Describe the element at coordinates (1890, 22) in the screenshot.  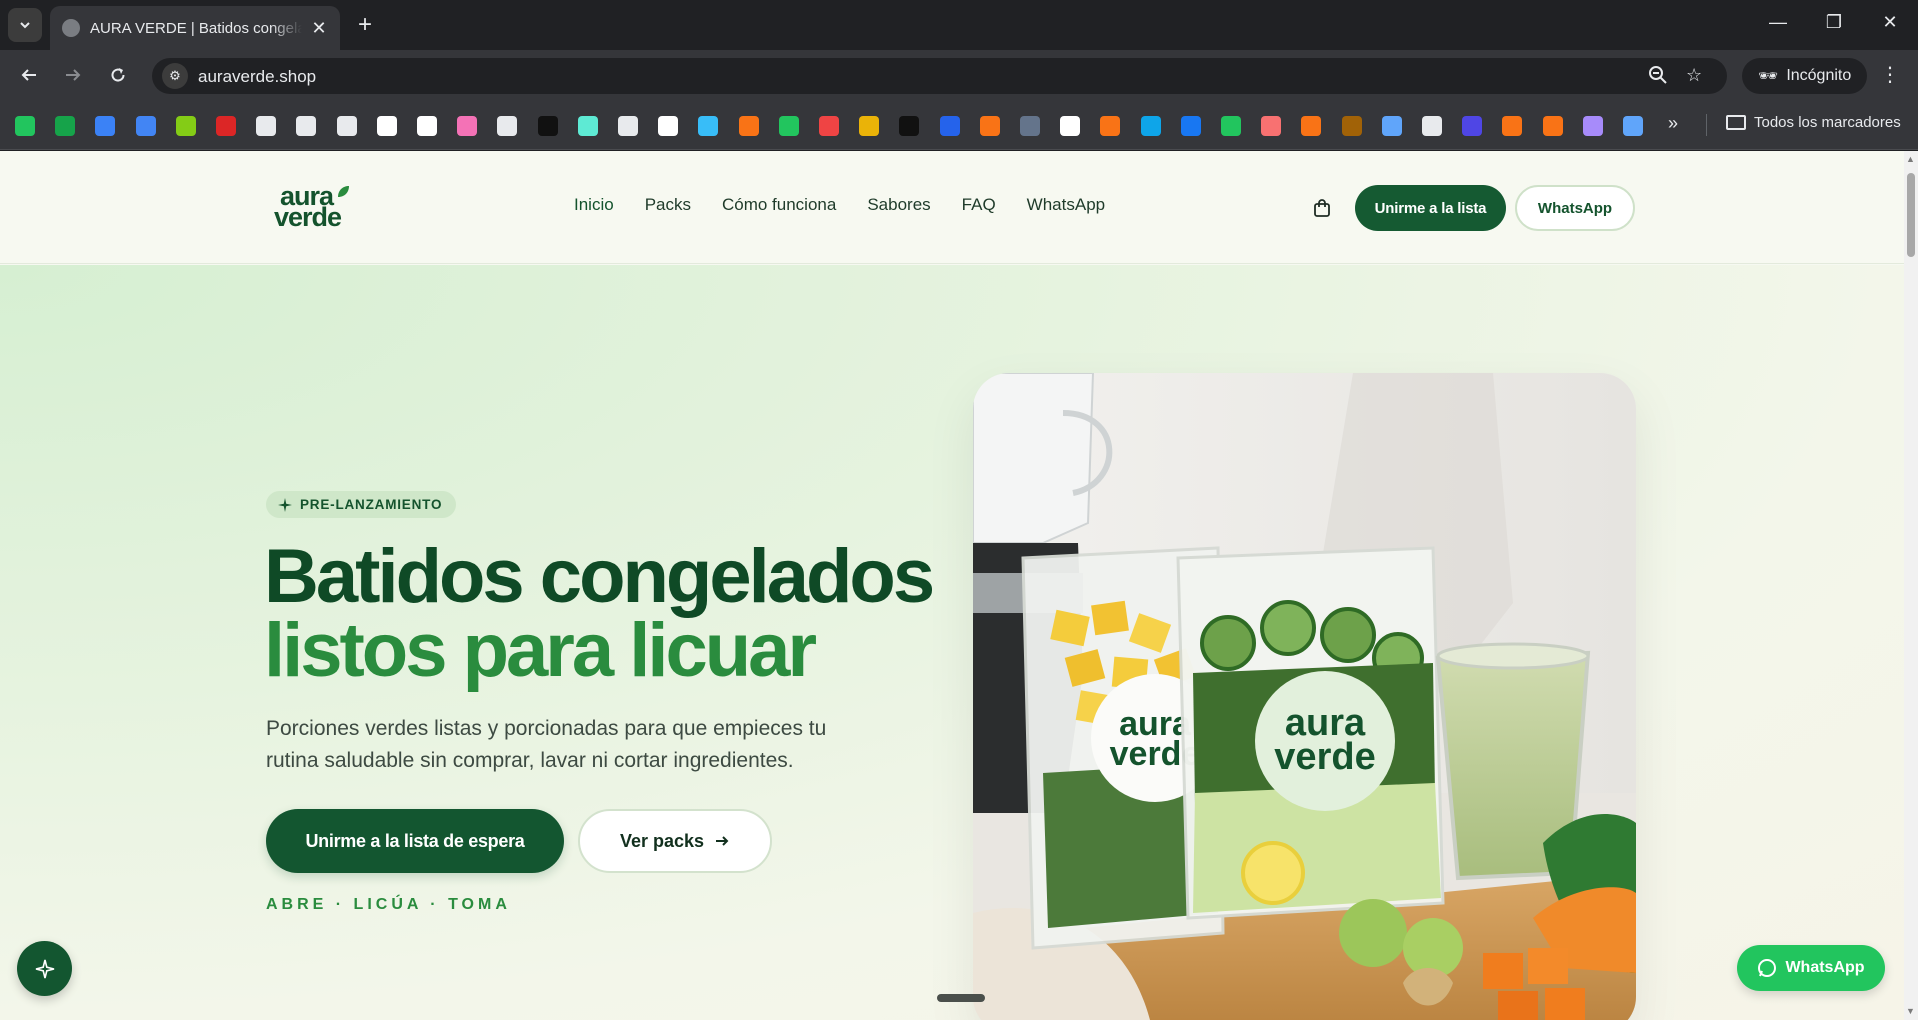
I see `close-window-button: ✕` at that location.